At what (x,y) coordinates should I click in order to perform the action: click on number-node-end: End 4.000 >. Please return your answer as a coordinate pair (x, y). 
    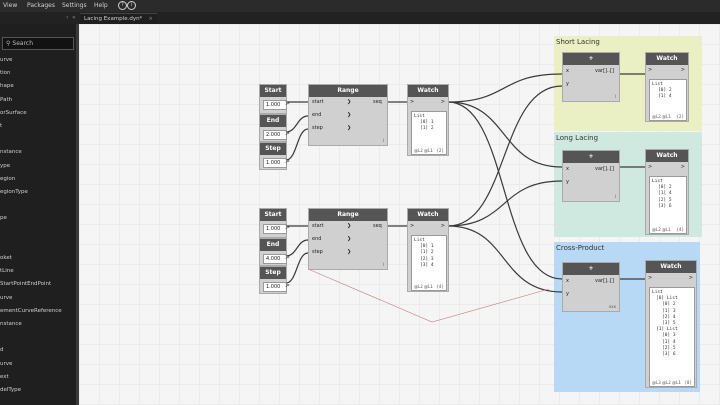
    Looking at the image, I should click on (274, 252).